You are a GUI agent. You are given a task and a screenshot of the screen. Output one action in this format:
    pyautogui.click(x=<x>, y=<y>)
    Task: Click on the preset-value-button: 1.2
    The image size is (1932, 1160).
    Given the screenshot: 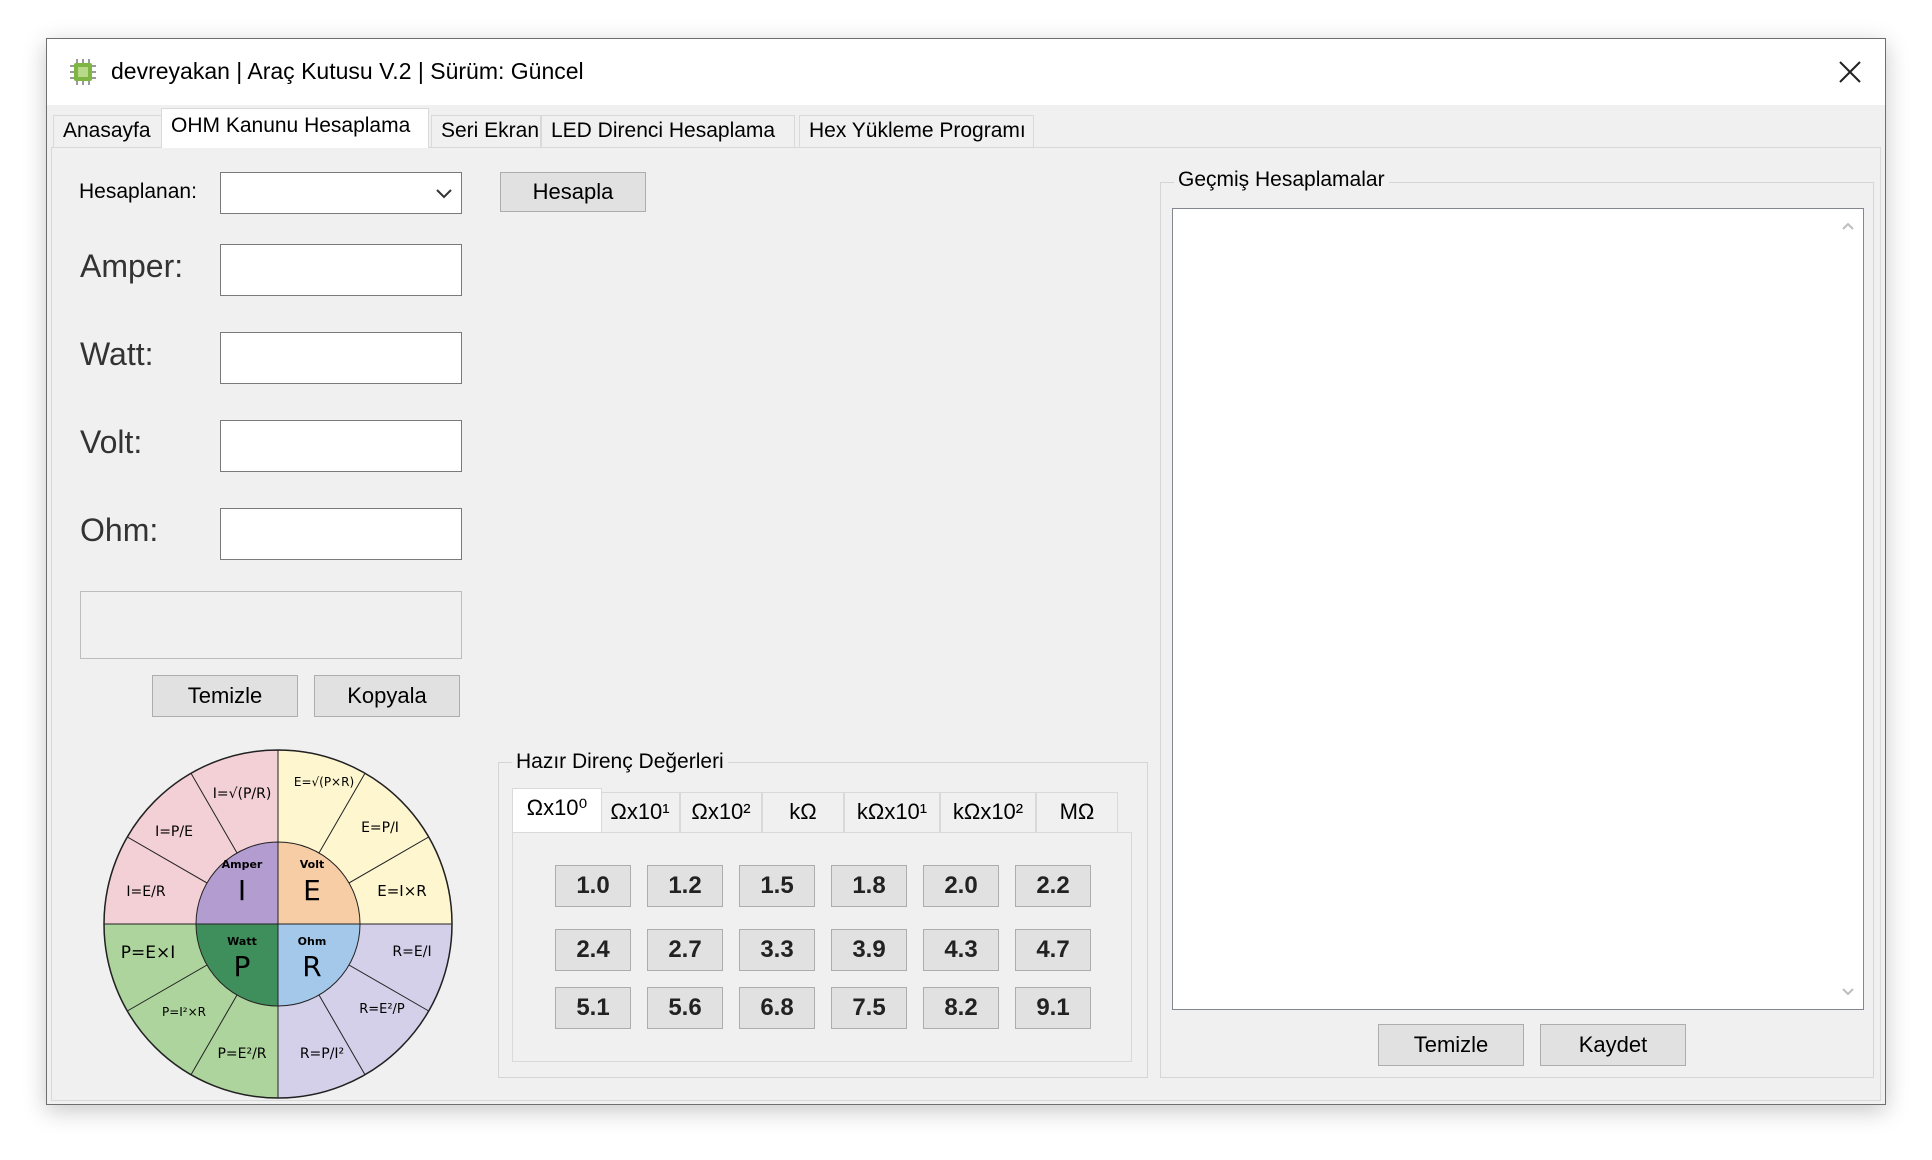 What is the action you would take?
    pyautogui.click(x=685, y=886)
    